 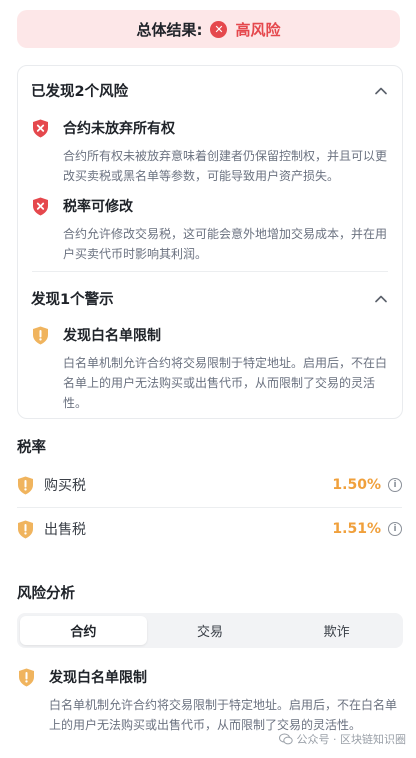 I want to click on risk-item-title: 合约未放弃所有权, so click(x=119, y=129).